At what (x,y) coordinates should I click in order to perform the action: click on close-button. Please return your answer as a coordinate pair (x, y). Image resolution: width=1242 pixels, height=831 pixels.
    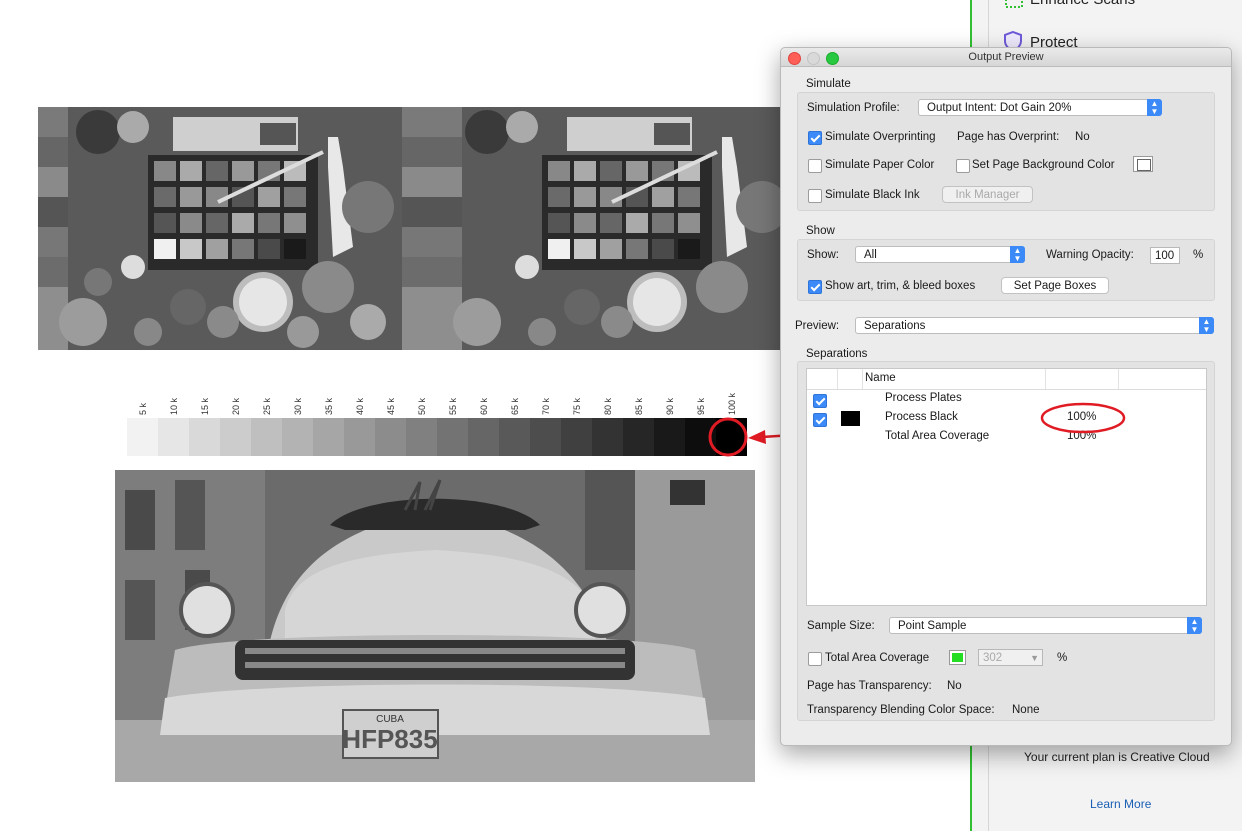
    Looking at the image, I should click on (794, 58).